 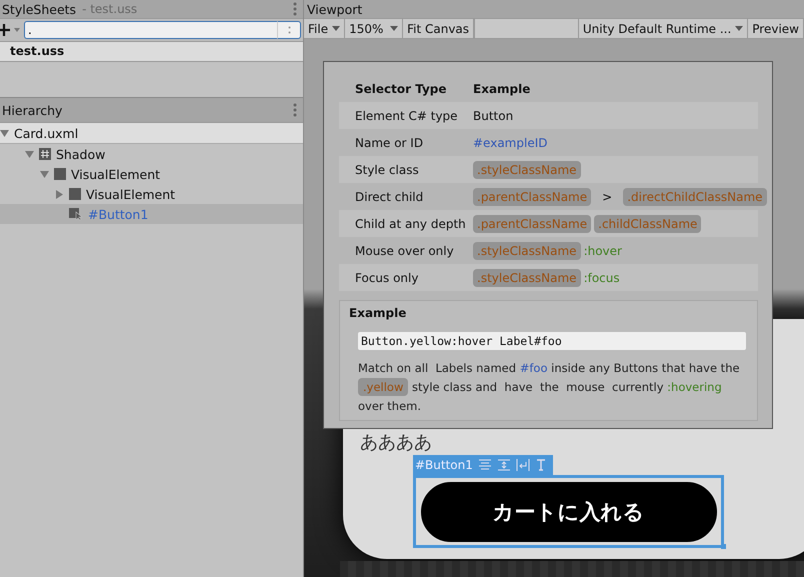 I want to click on example-description: Match on all Labels named #foo inside any Buttons that have the .yellow style class and have the mouse currently :hovering over them., so click(x=549, y=387).